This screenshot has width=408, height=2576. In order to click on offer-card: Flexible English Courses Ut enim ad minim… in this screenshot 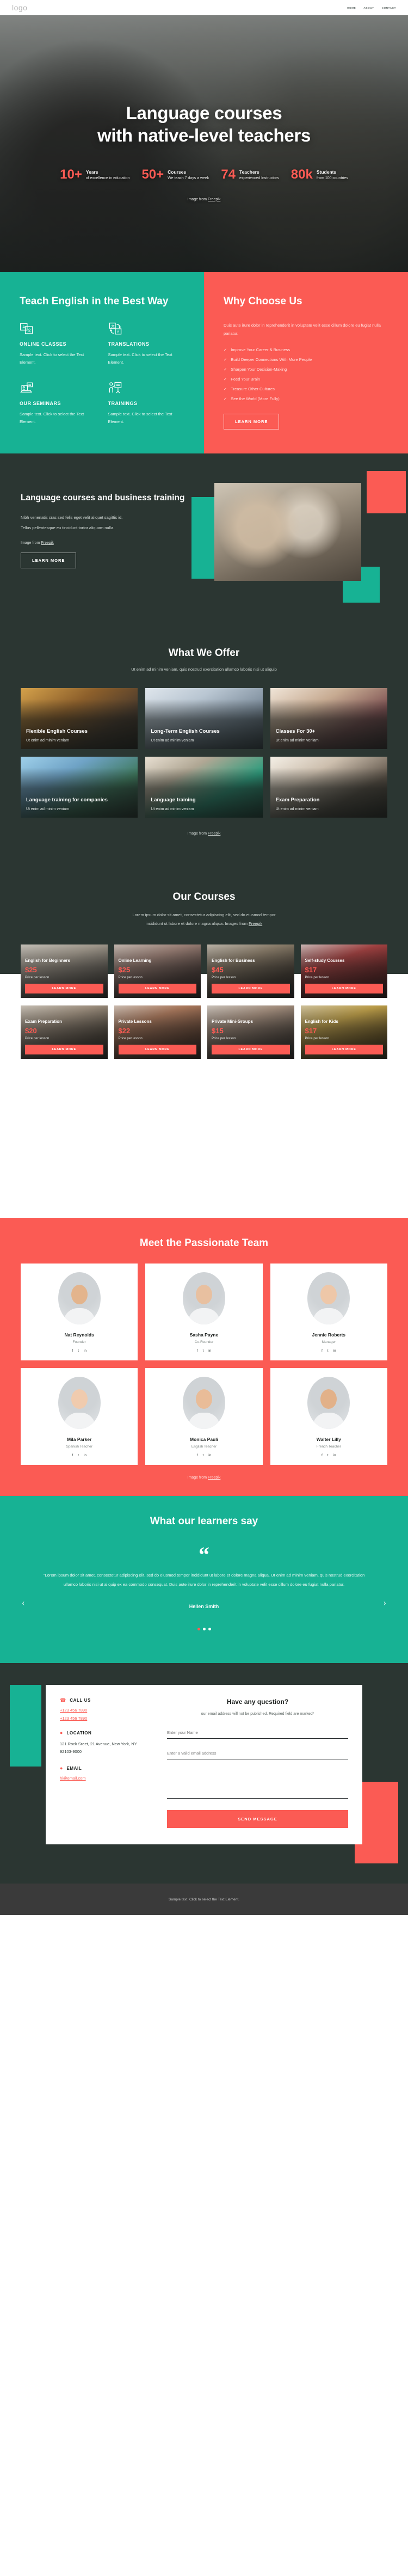, I will do `click(79, 719)`.